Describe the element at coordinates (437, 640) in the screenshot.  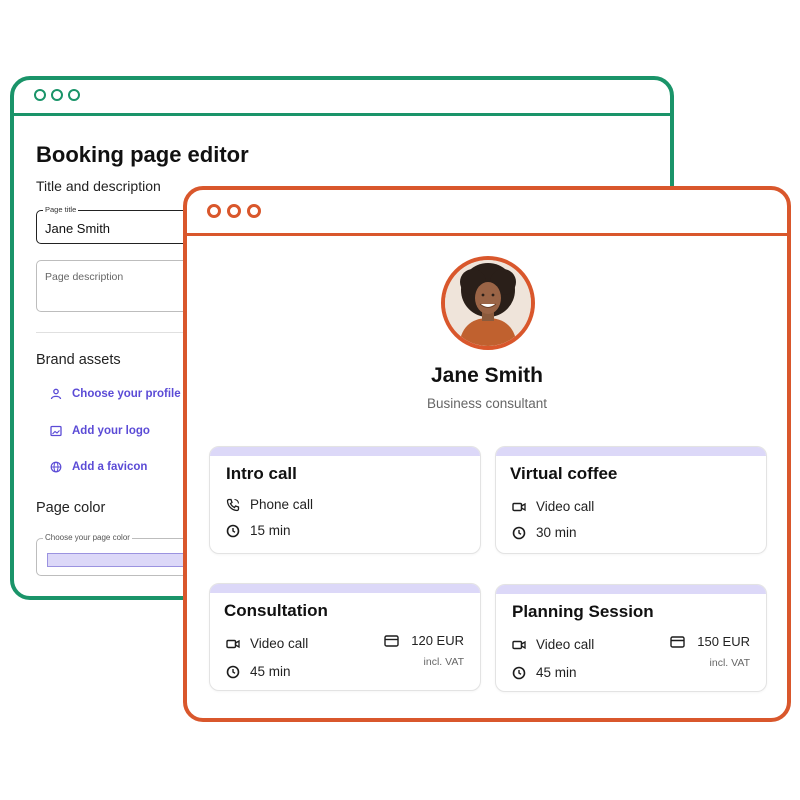
I see `card-price-value: 120 EUR` at that location.